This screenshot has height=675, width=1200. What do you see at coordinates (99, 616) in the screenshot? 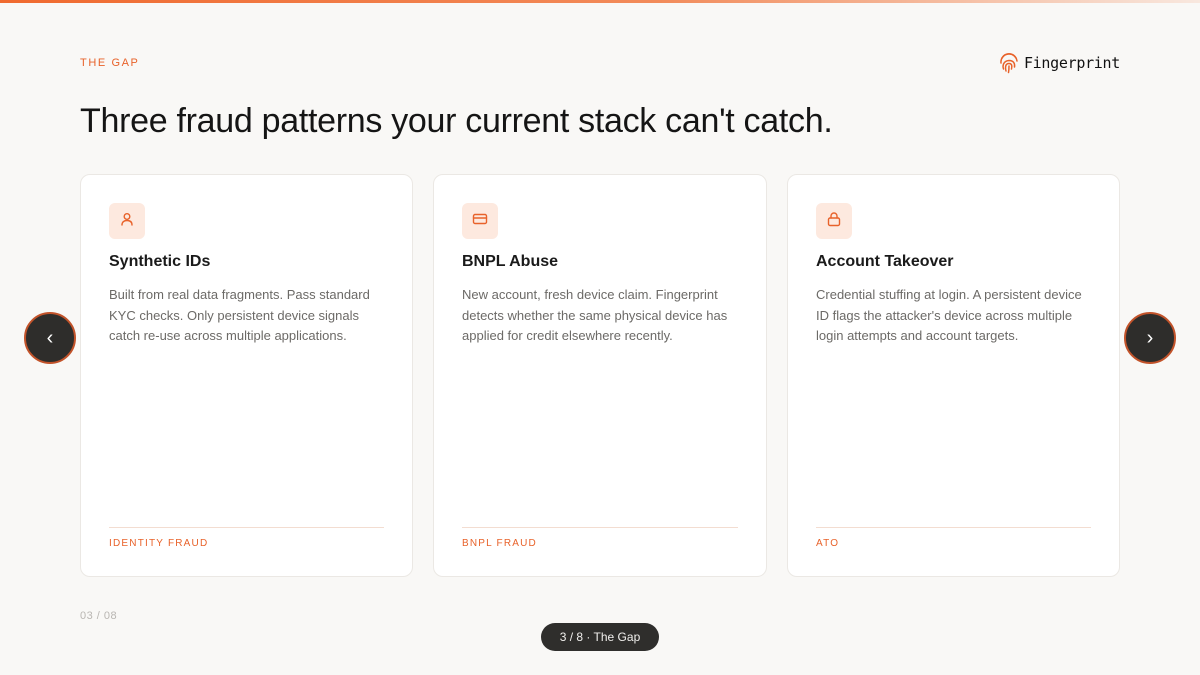
I see `page-counter: 03 / 08` at bounding box center [99, 616].